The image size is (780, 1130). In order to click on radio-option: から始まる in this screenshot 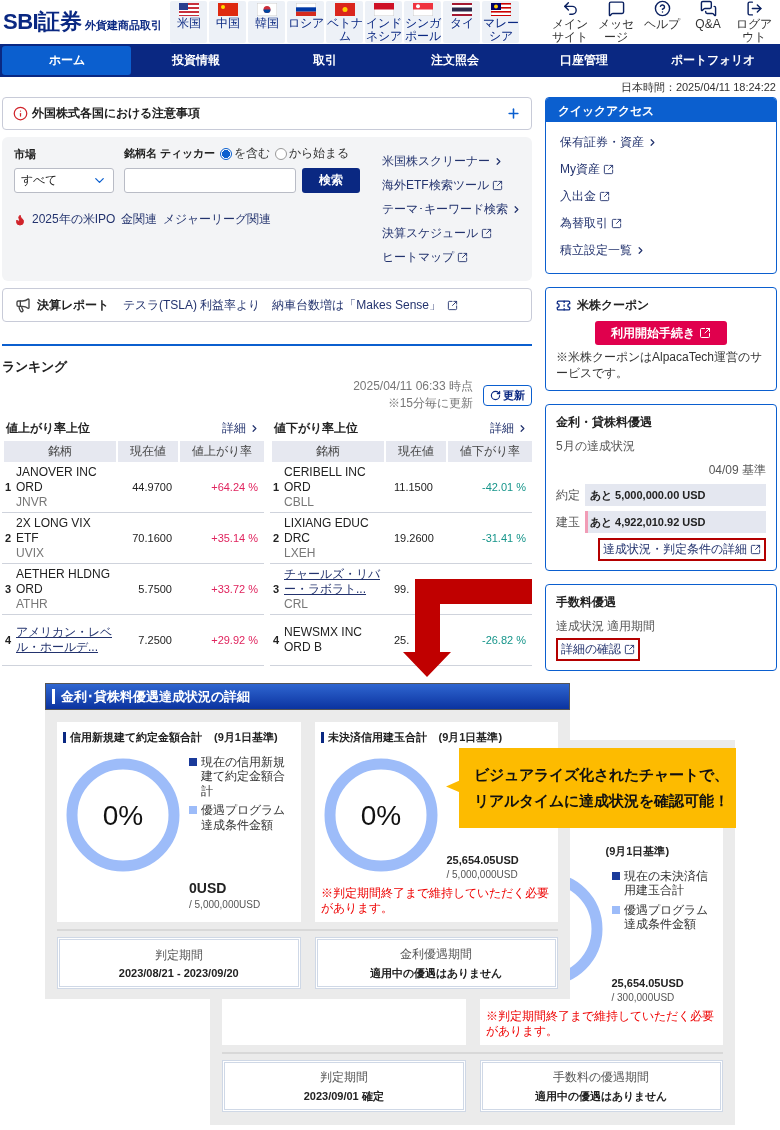, I will do `click(312, 153)`.